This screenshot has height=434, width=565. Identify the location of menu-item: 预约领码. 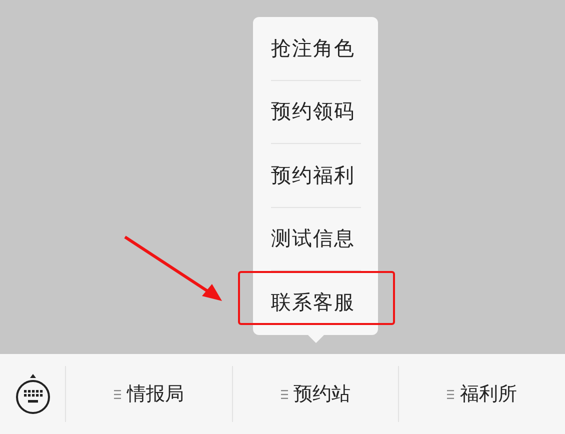
(313, 112).